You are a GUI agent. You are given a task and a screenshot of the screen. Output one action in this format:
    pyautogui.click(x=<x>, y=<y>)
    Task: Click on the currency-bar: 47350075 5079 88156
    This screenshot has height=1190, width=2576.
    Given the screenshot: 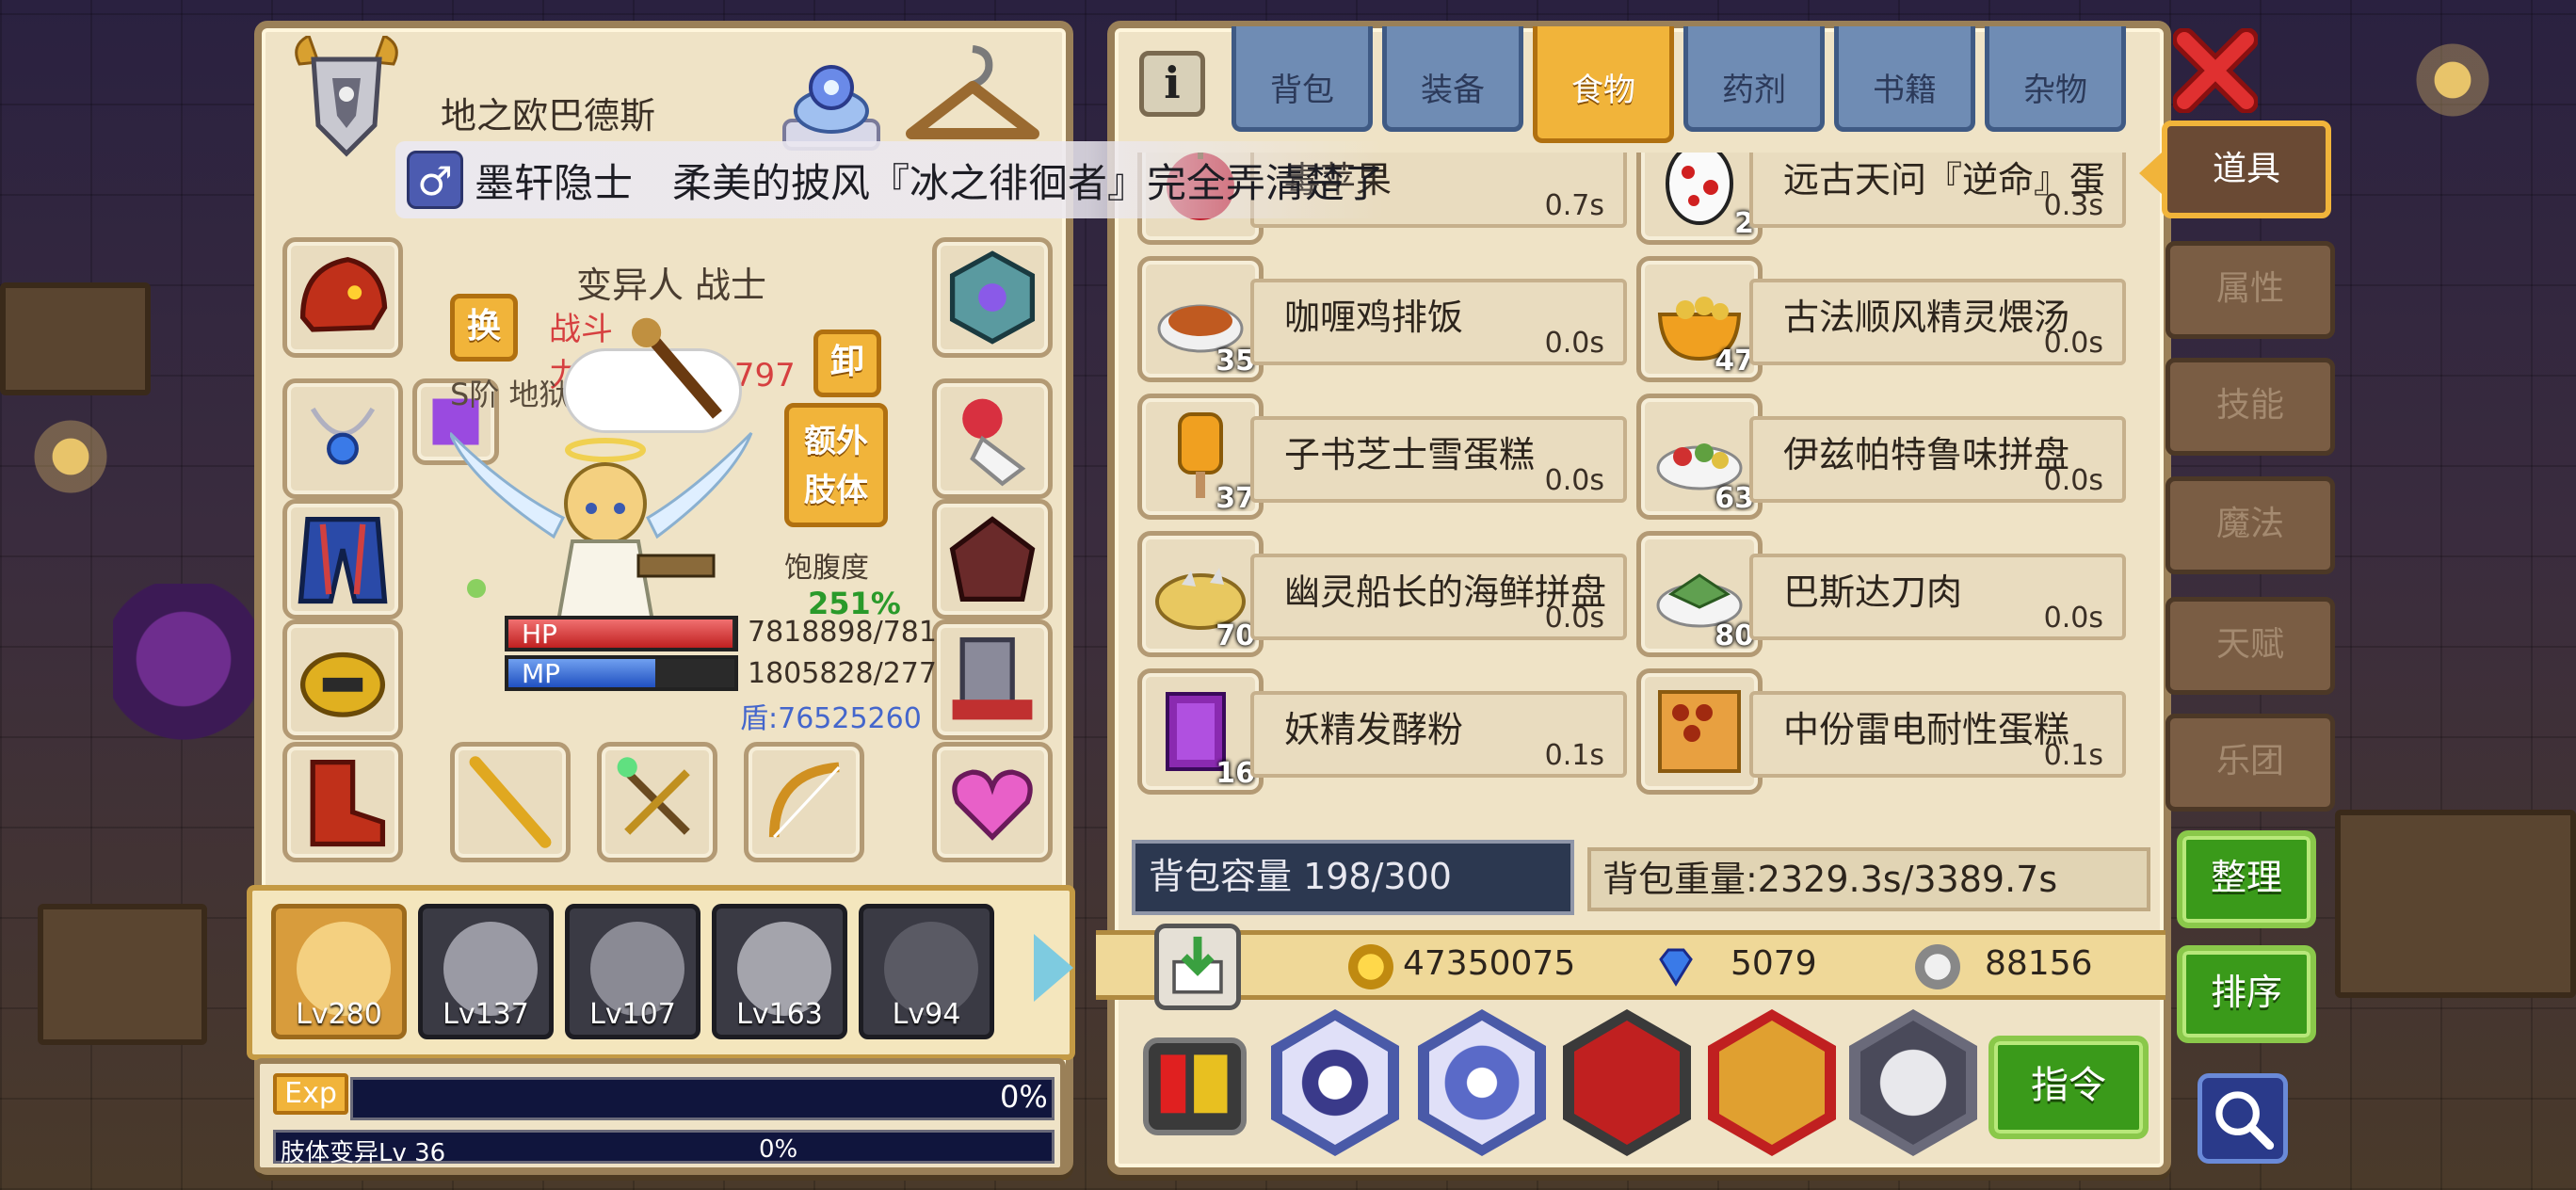 What is the action you would take?
    pyautogui.click(x=1630, y=967)
    